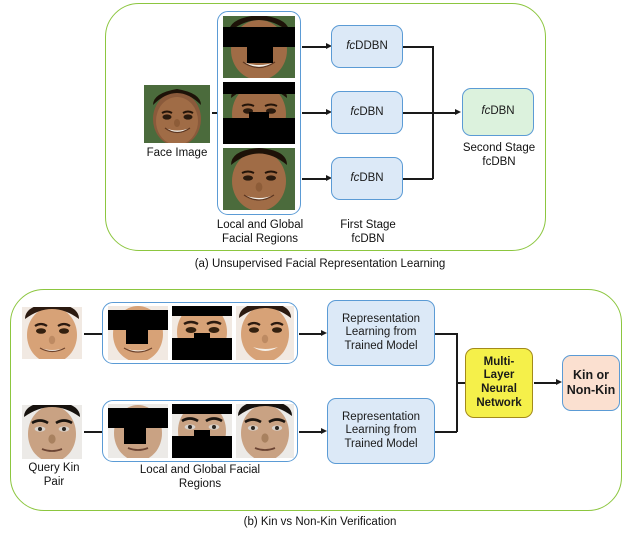  I want to click on node-multi-layer-neural-network: Multi- Layer Neural Network, so click(499, 383).